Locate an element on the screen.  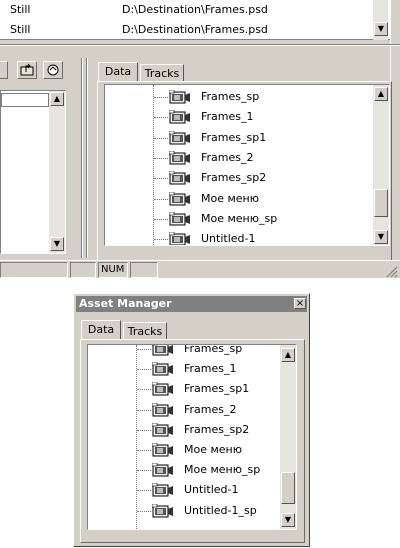
close-icon: × is located at coordinates (300, 303).